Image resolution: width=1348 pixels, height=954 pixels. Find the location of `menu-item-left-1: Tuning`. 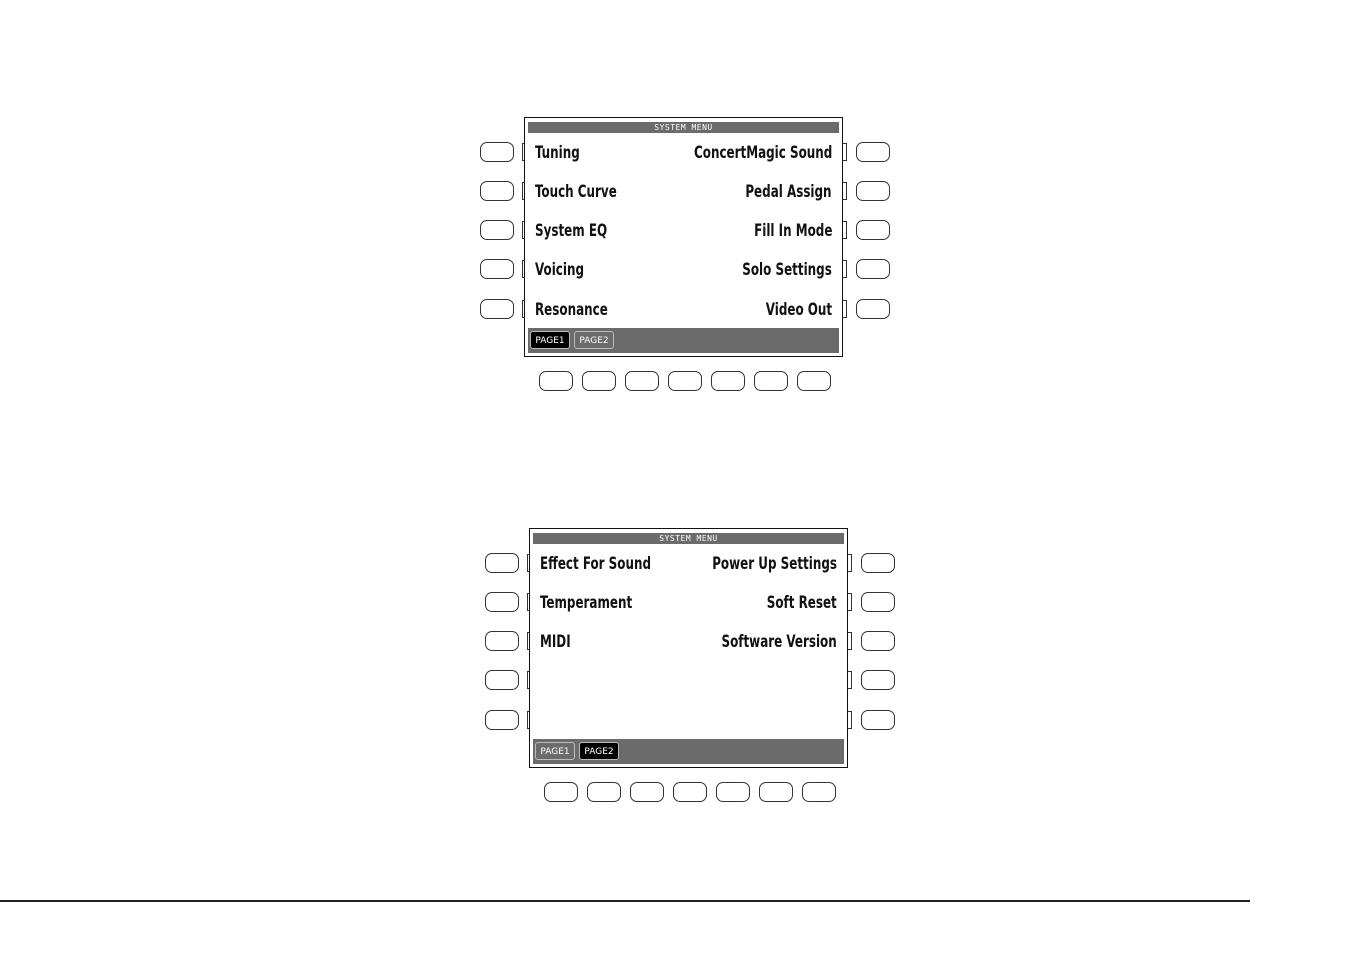

menu-item-left-1: Tuning is located at coordinates (557, 153).